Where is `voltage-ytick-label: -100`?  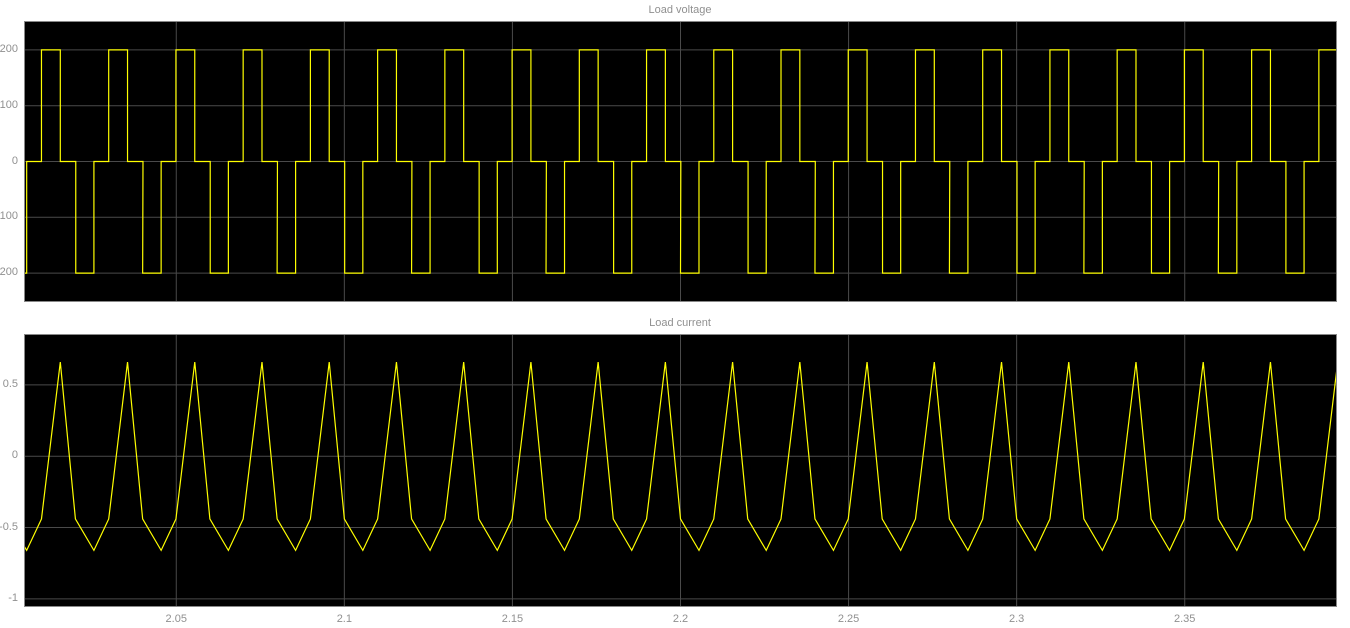
voltage-ytick-label: -100 is located at coordinates (9, 216).